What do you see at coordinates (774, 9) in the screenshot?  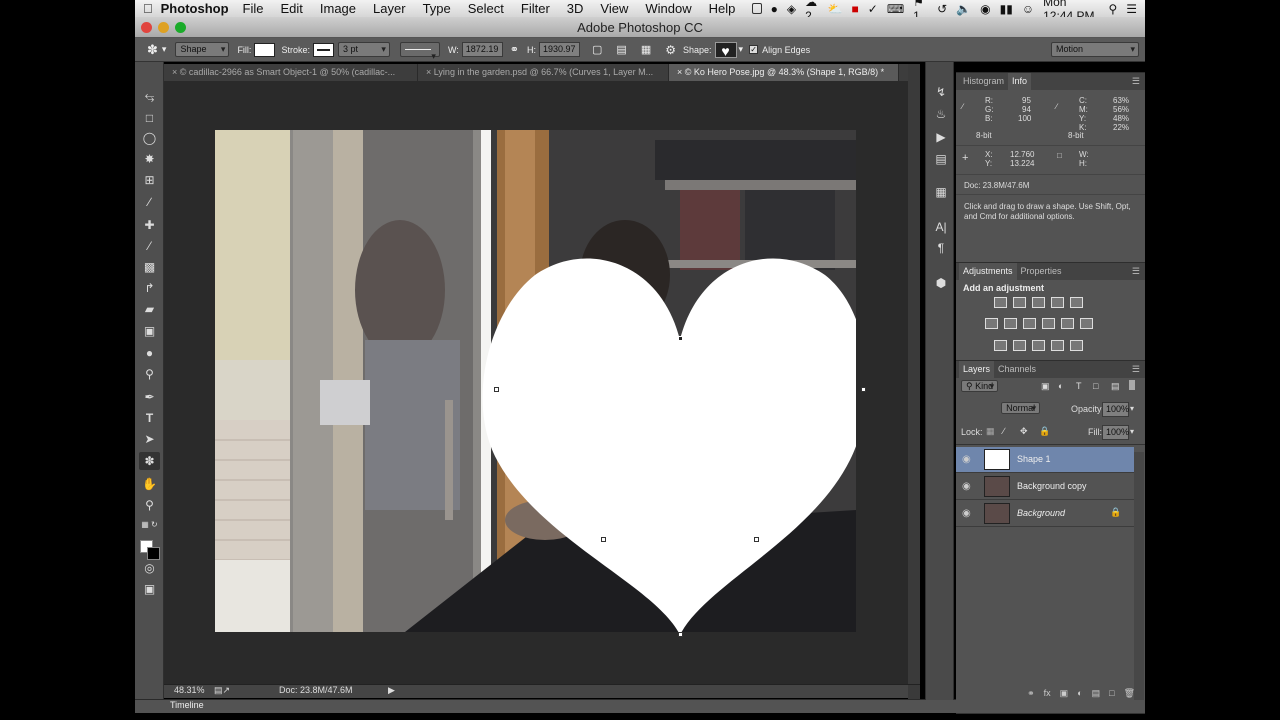 I see `record-icon: ●` at bounding box center [774, 9].